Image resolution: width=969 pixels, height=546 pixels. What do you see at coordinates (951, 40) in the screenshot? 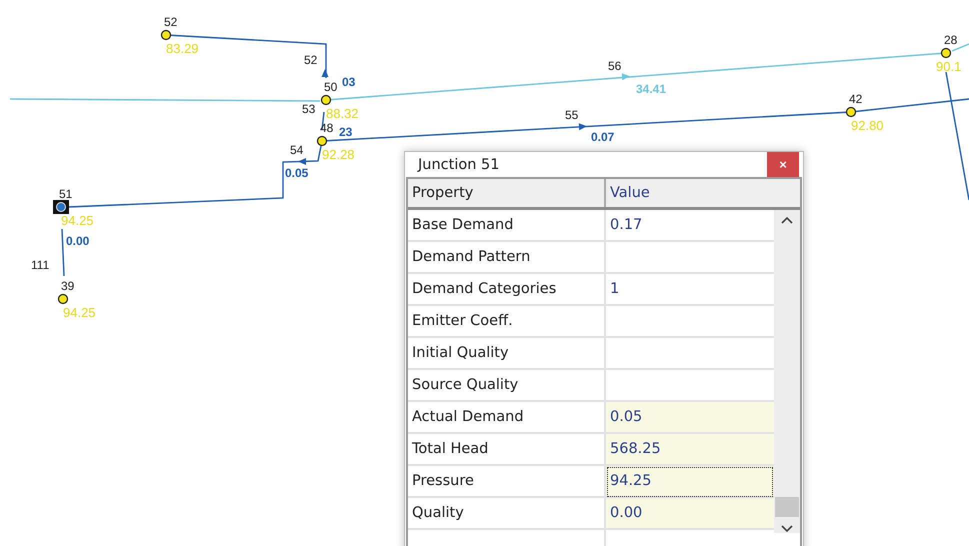
I see `node-id-label: 28` at bounding box center [951, 40].